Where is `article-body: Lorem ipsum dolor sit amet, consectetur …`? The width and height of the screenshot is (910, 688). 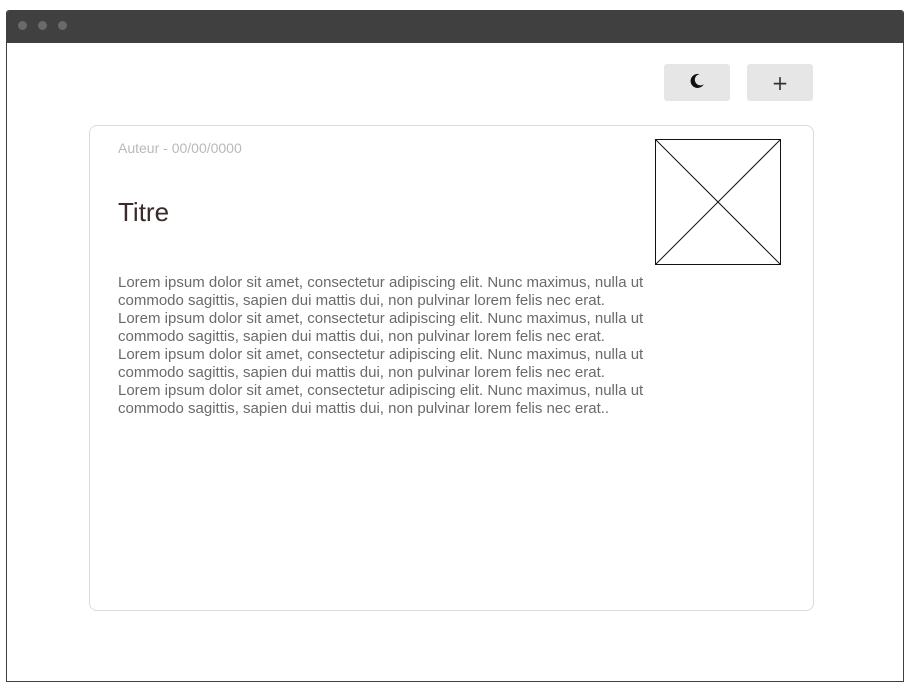
article-body: Lorem ipsum dolor sit amet, consectetur … is located at coordinates (381, 345).